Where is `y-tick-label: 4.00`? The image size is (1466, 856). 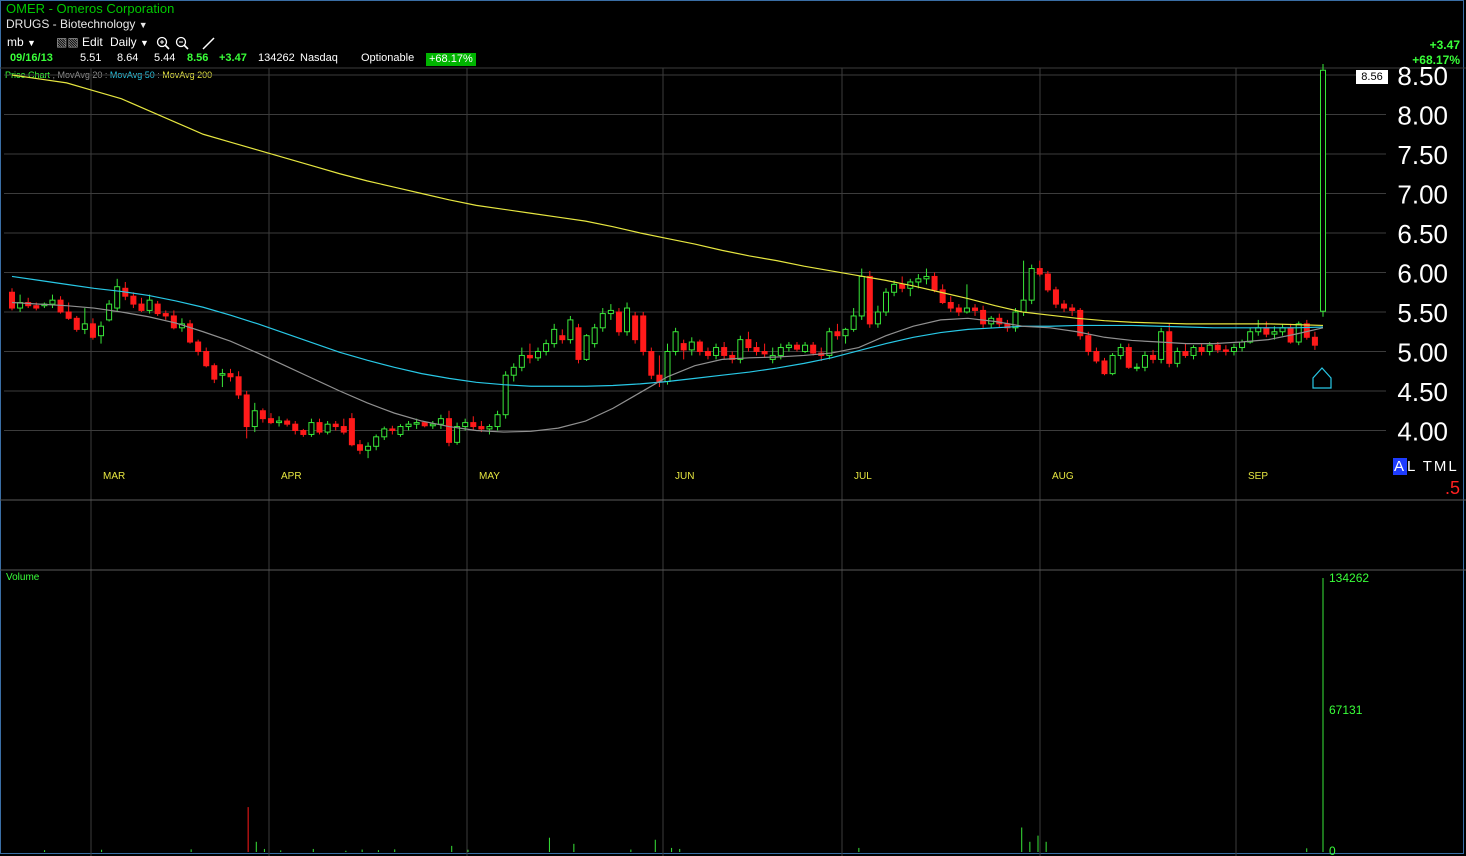 y-tick-label: 4.00 is located at coordinates (1422, 432).